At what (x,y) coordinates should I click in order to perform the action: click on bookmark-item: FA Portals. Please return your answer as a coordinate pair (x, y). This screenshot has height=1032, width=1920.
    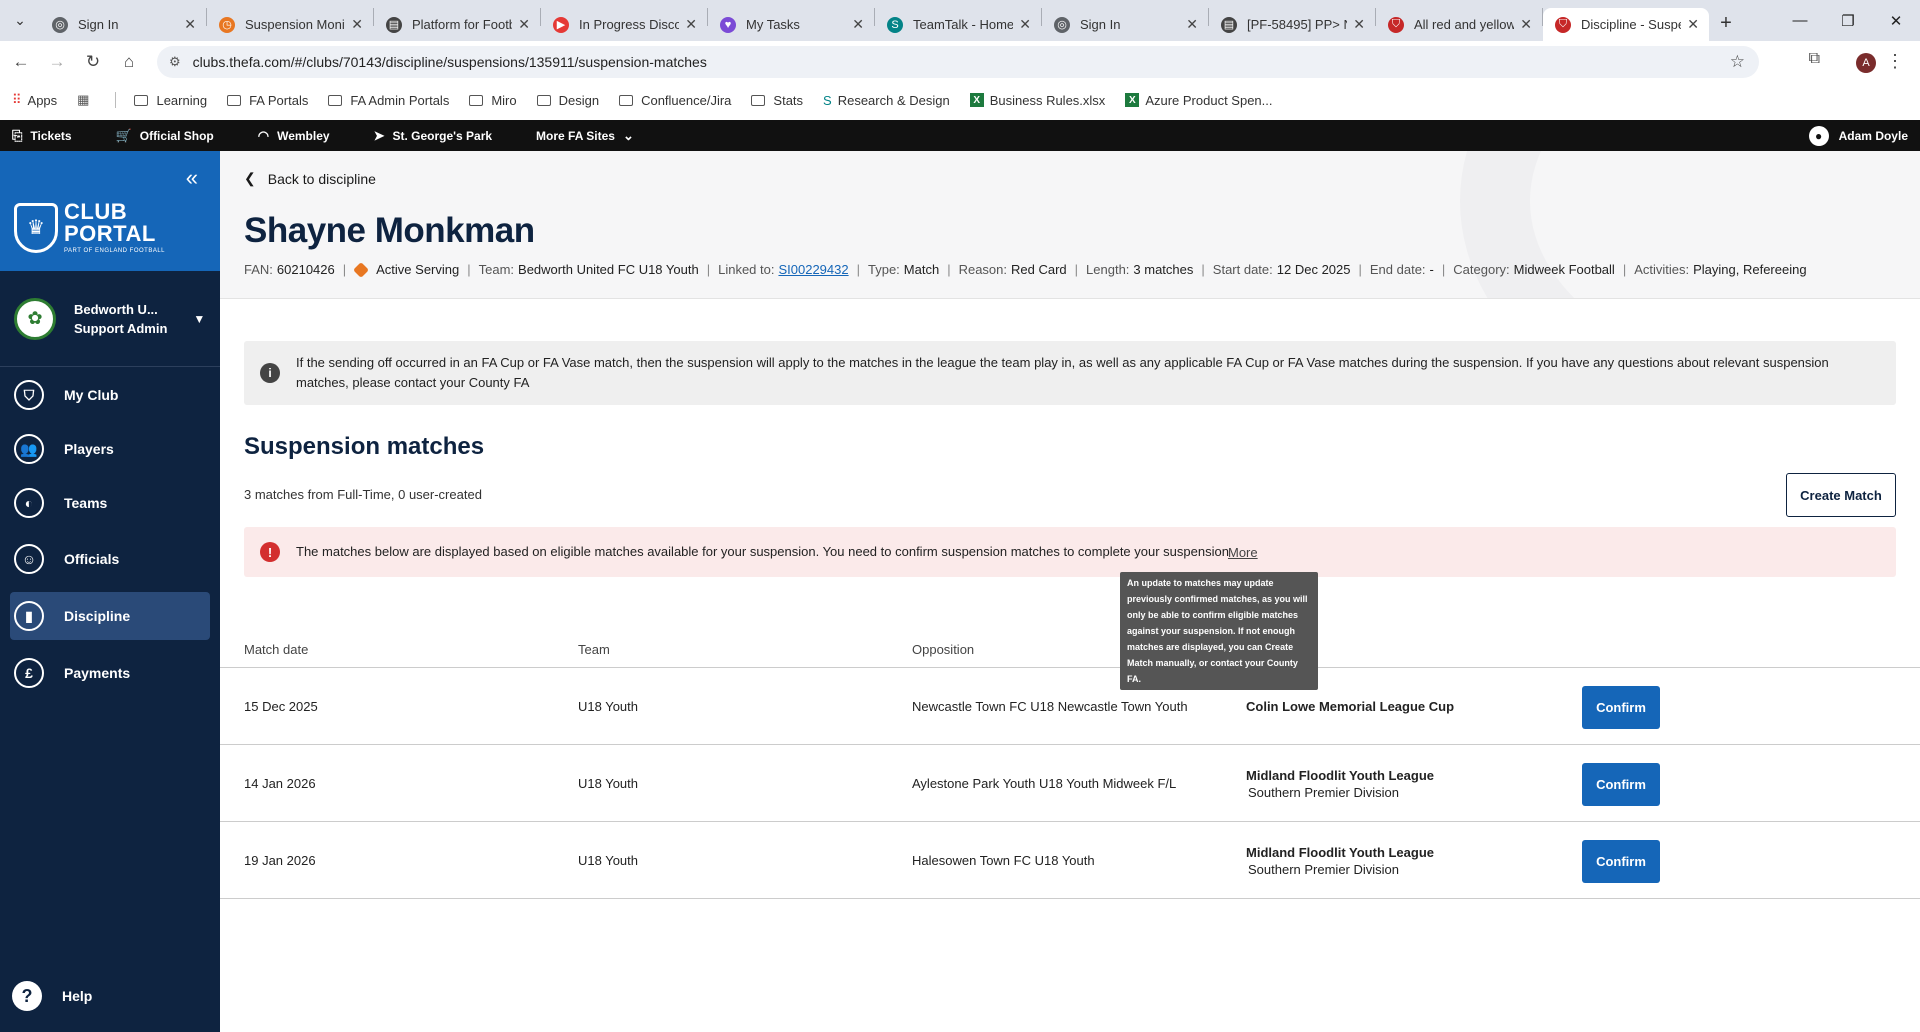
    Looking at the image, I should click on (267, 100).